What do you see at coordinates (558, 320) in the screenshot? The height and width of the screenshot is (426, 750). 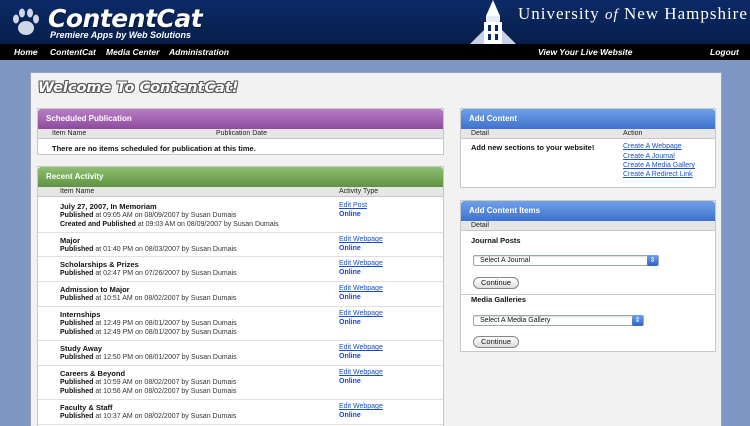 I see `media-gallery-select: Select A Media Gallery ⇕` at bounding box center [558, 320].